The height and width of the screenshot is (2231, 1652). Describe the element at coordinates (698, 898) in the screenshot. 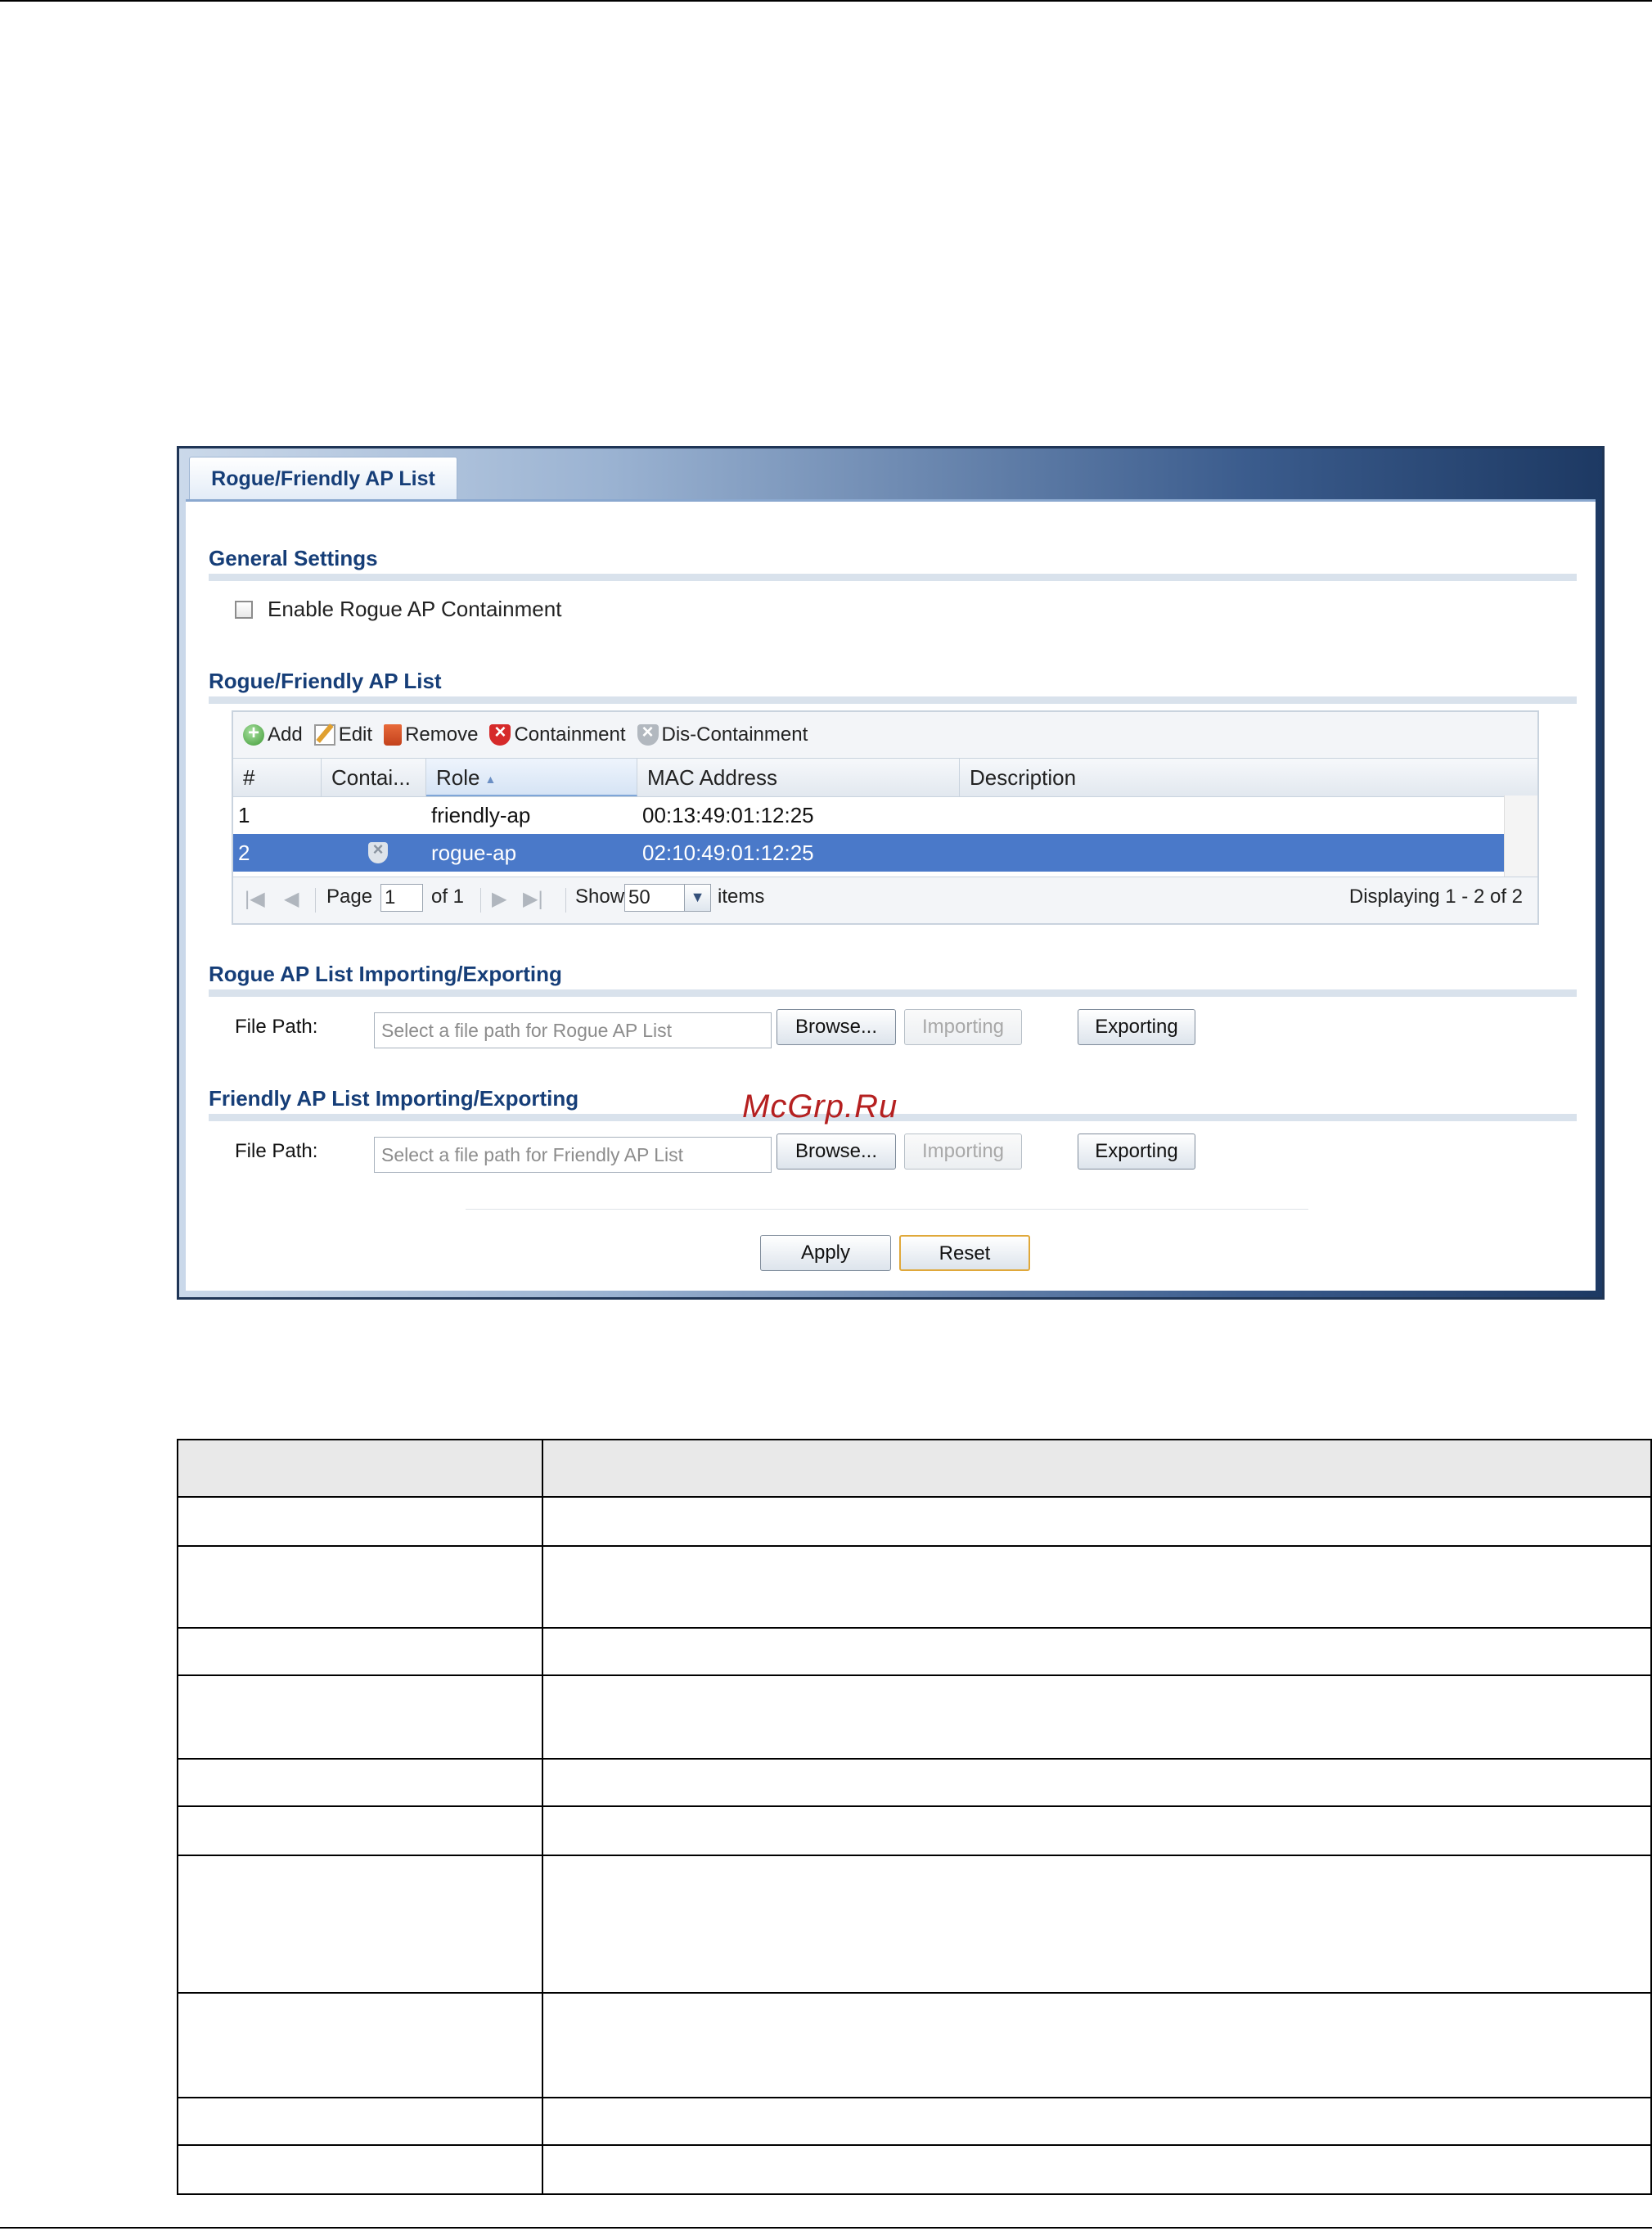

I see `chevron-down-icon: ▼` at that location.